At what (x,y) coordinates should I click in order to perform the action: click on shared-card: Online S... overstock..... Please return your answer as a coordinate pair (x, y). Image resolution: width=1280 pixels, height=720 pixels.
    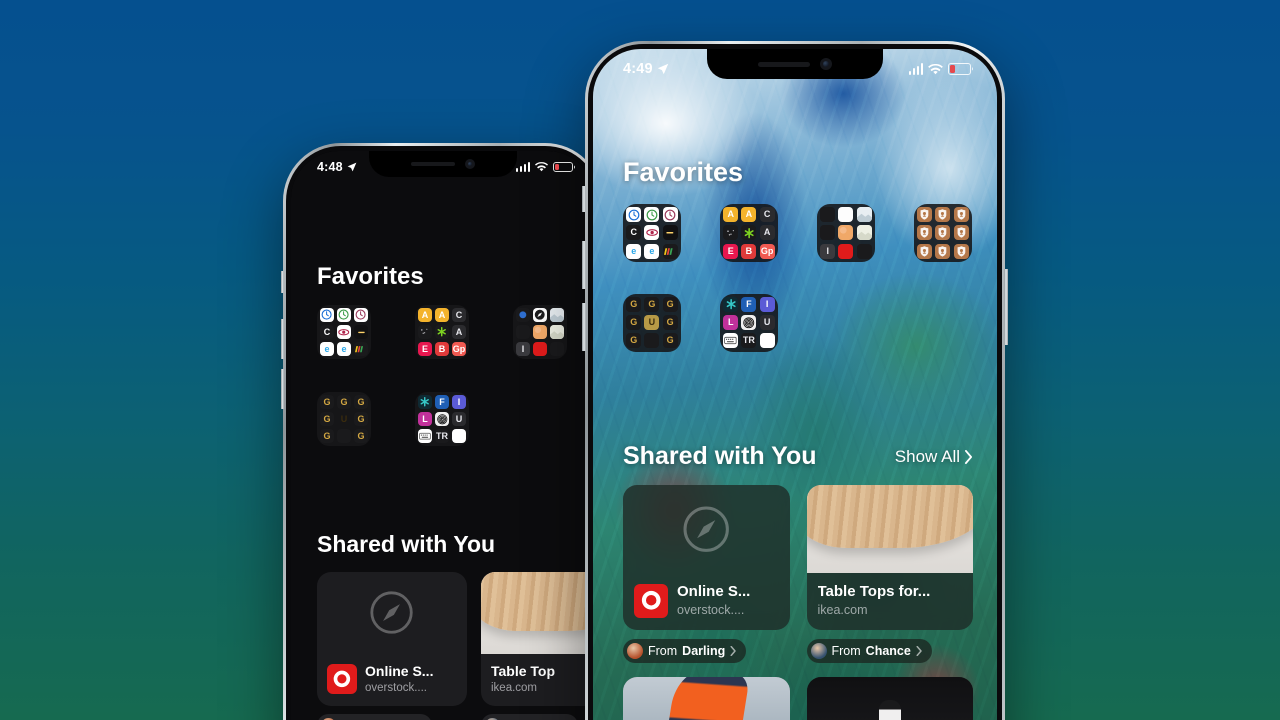
    Looking at the image, I should click on (706, 557).